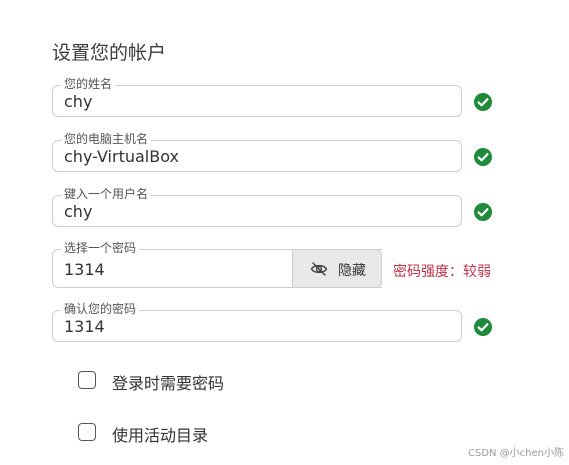 This screenshot has height=465, width=569. I want to click on confirm-password-valid-check-icon, so click(483, 327).